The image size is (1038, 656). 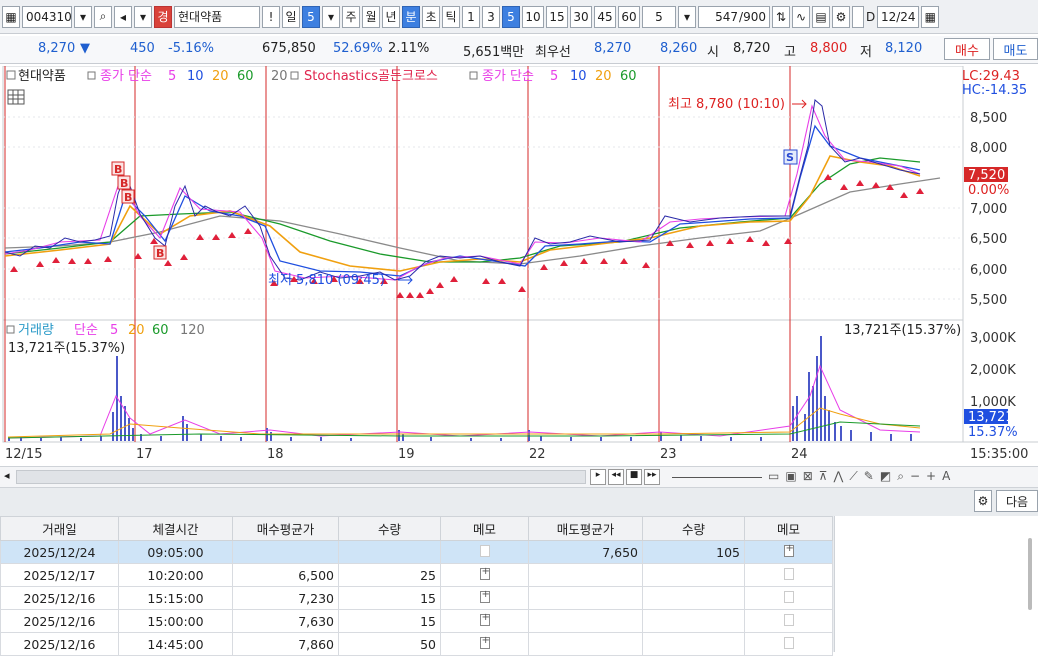 I want to click on pen-icon: ✎, so click(x=869, y=476).